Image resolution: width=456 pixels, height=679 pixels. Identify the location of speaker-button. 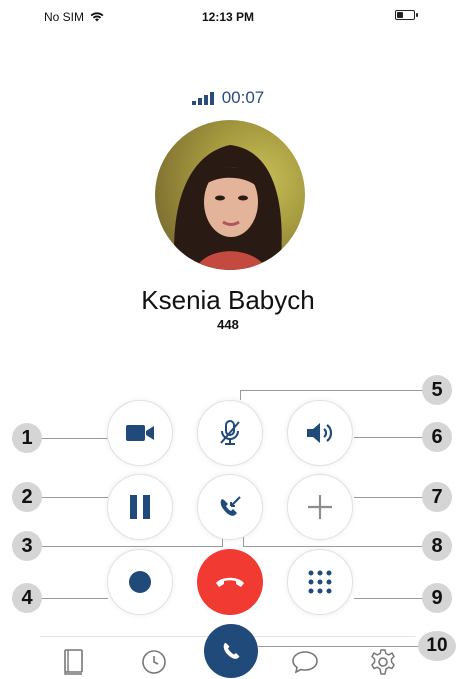
(320, 433).